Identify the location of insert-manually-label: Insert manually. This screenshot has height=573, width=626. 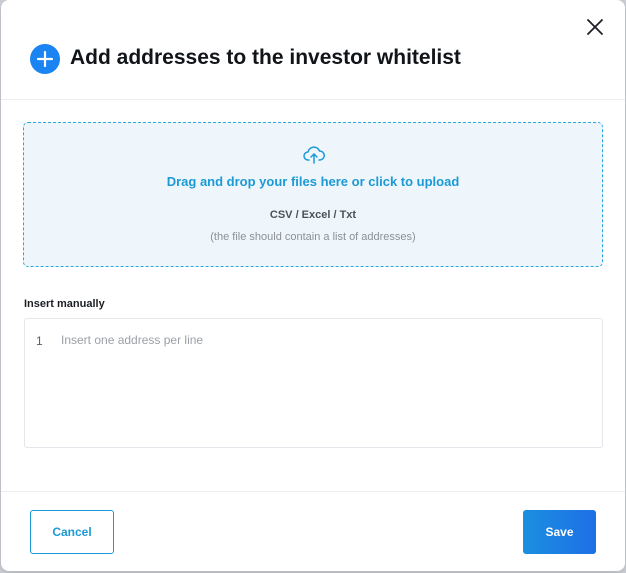
(64, 304).